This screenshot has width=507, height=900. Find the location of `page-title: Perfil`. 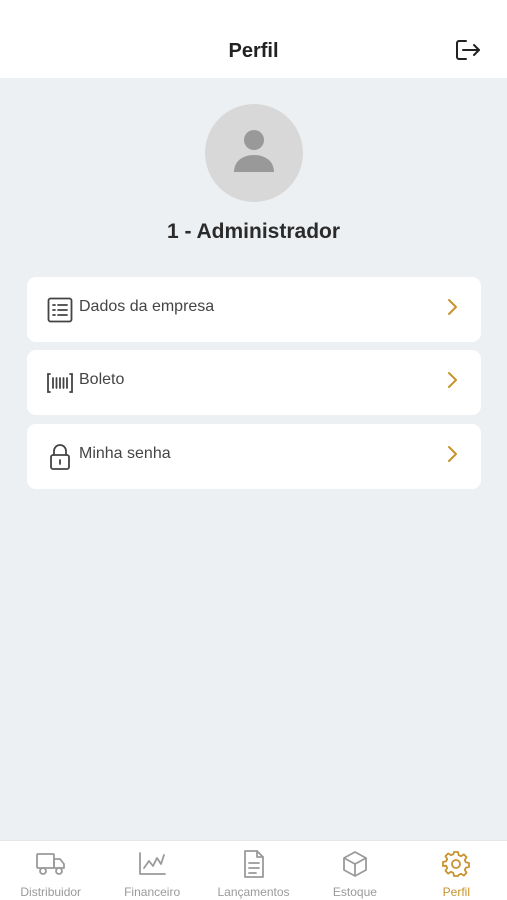

page-title: Perfil is located at coordinates (253, 51).